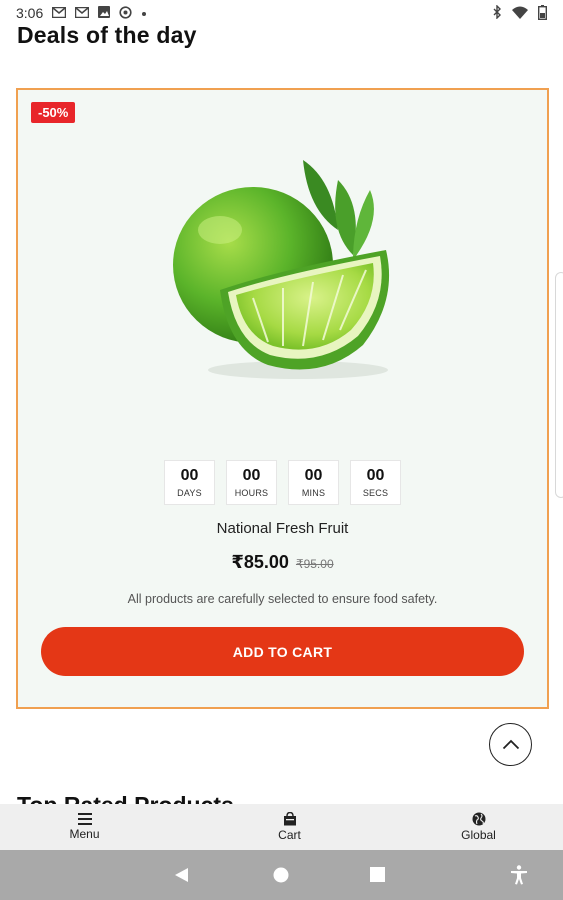  I want to click on bottom-nav: Menu Cart Global, so click(281, 827).